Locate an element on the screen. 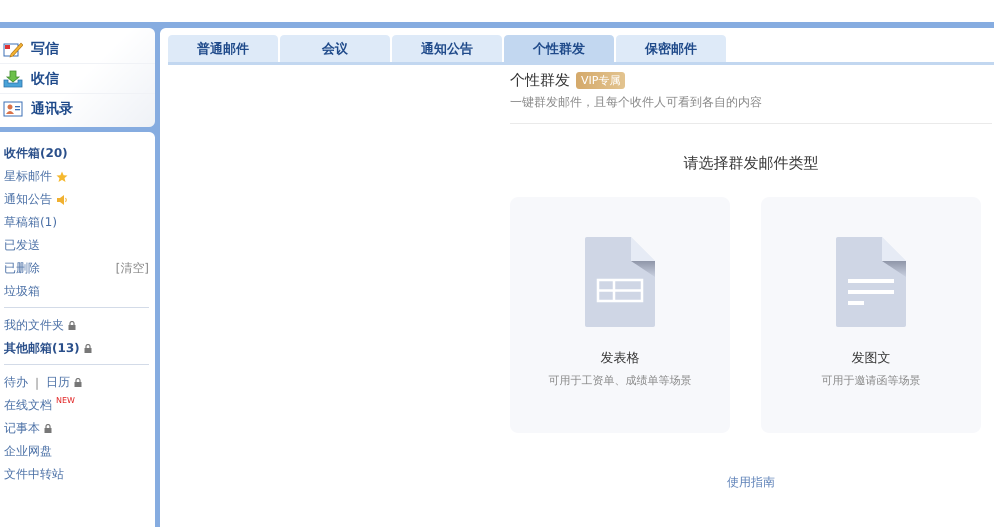 Image resolution: width=994 pixels, height=527 pixels. option-card: 发图文 可用于邀请函等场景 is located at coordinates (871, 315).